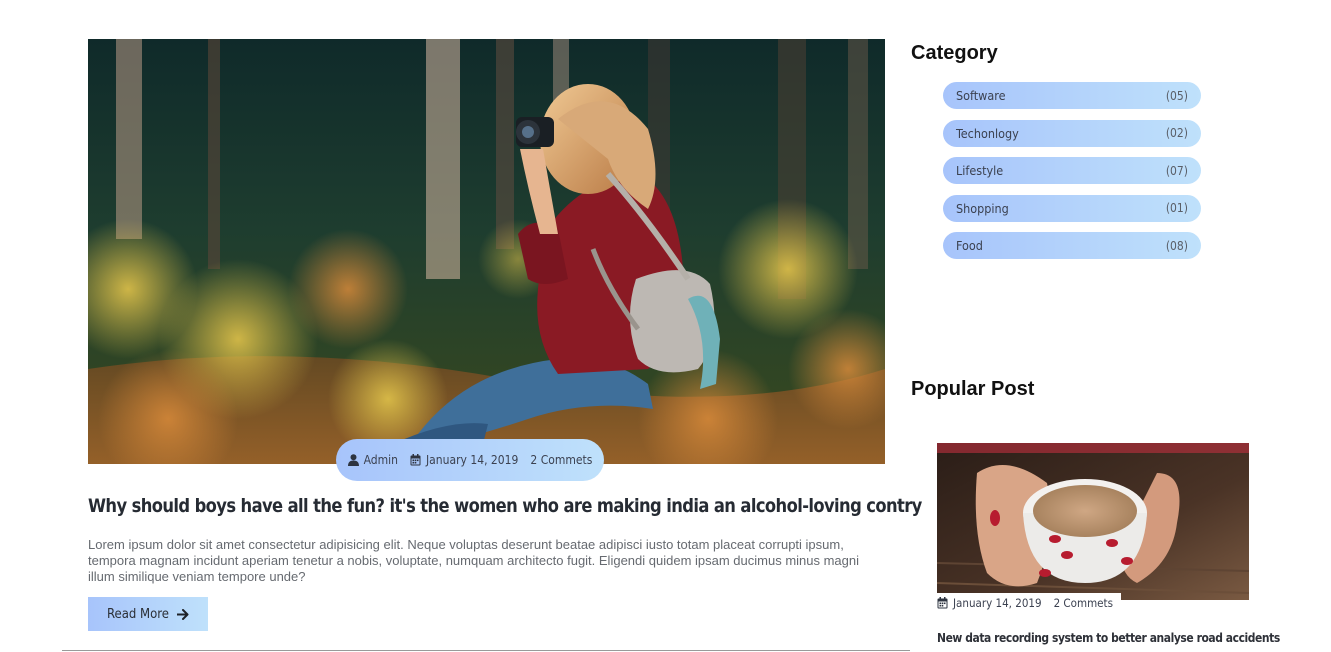 This screenshot has height=652, width=1331. Describe the element at coordinates (982, 208) in the screenshot. I see `category-label: Shopping` at that location.